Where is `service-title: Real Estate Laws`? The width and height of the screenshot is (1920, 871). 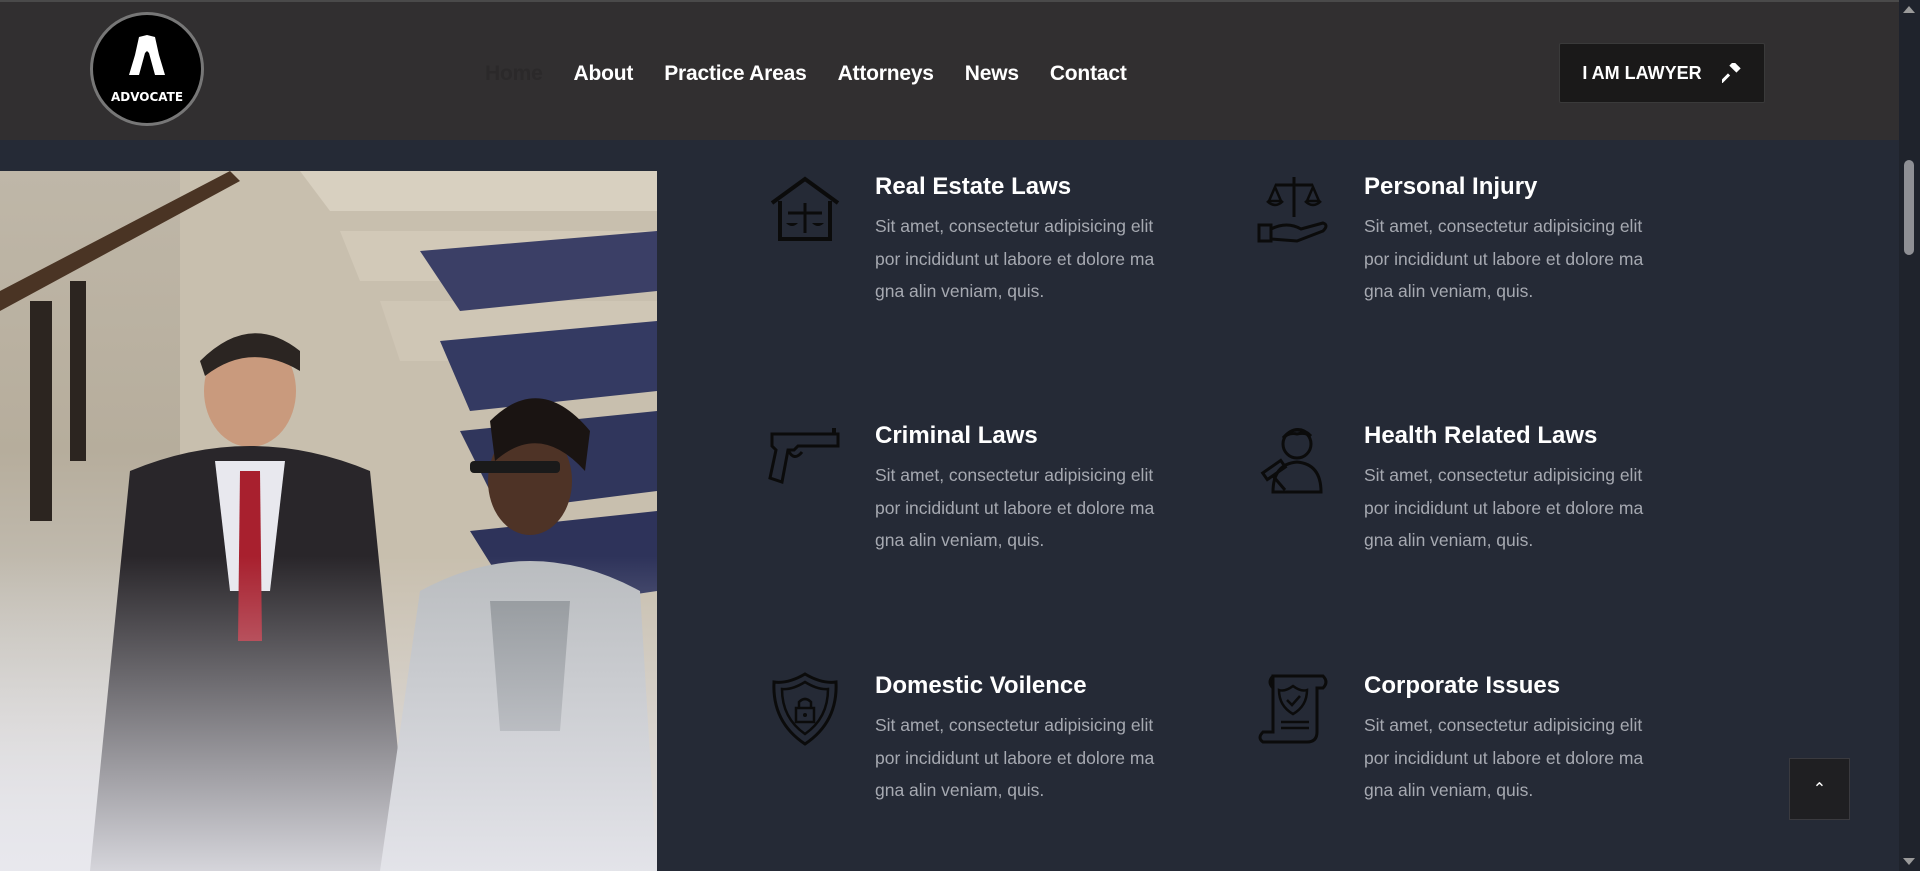
service-title: Real Estate Laws is located at coordinates (973, 186).